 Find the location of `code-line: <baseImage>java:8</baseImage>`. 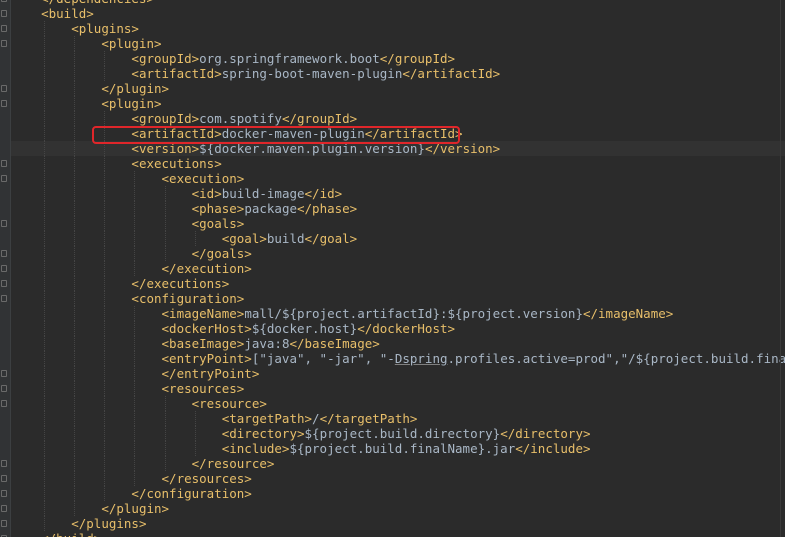

code-line: <baseImage>java:8</baseImage> is located at coordinates (398, 343).